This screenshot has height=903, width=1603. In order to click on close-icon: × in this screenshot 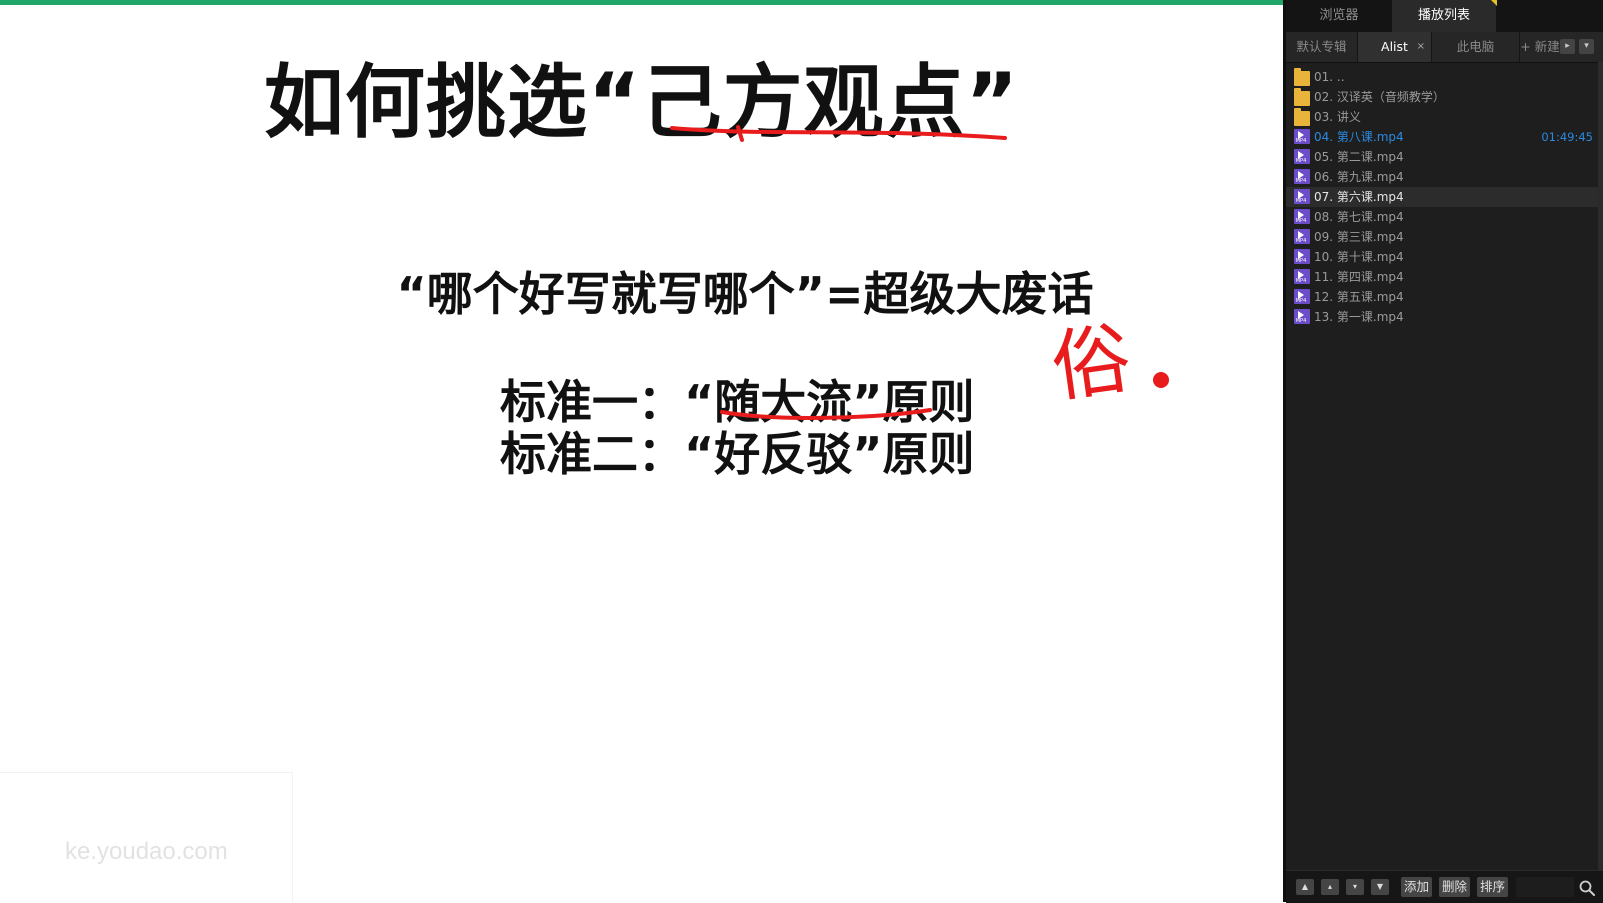, I will do `click(1421, 47)`.